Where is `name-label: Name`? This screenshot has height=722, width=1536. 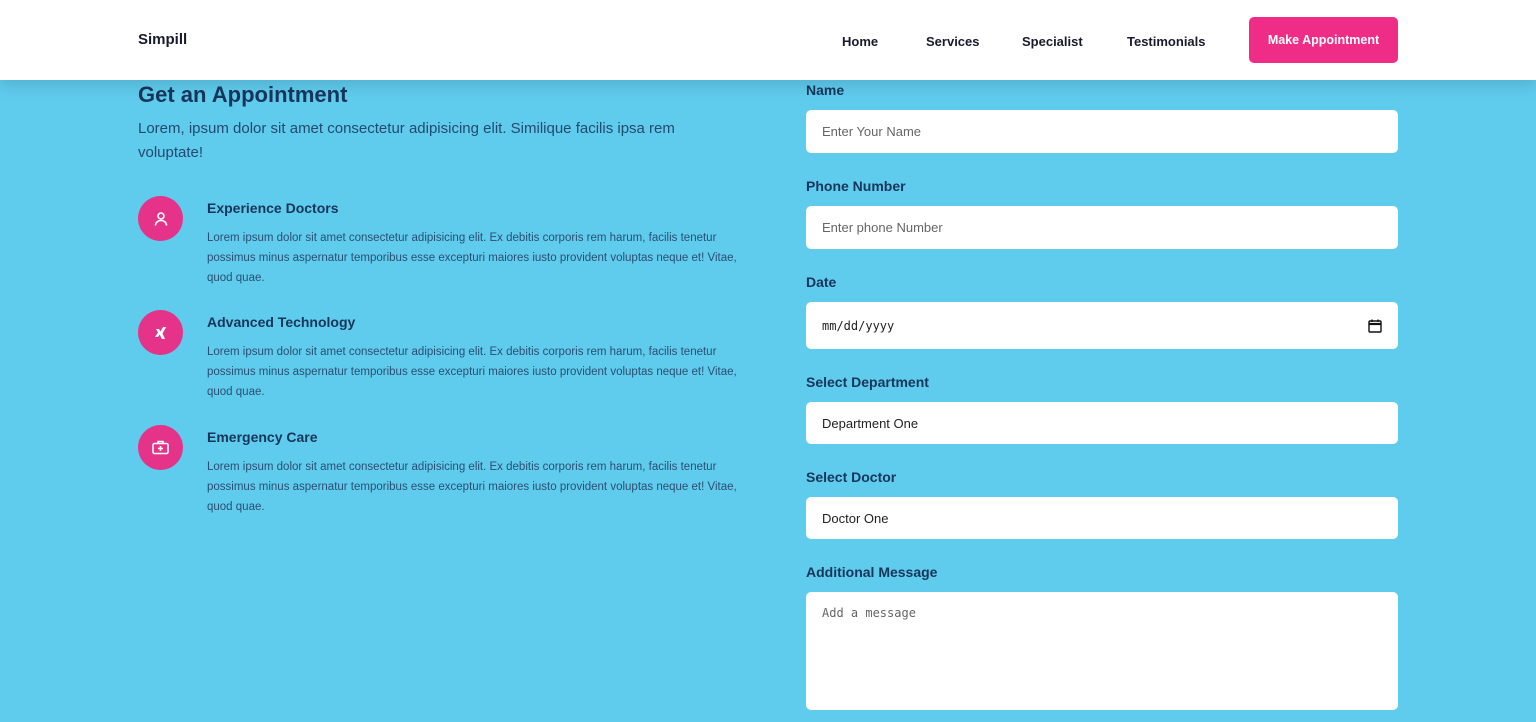 name-label: Name is located at coordinates (825, 90).